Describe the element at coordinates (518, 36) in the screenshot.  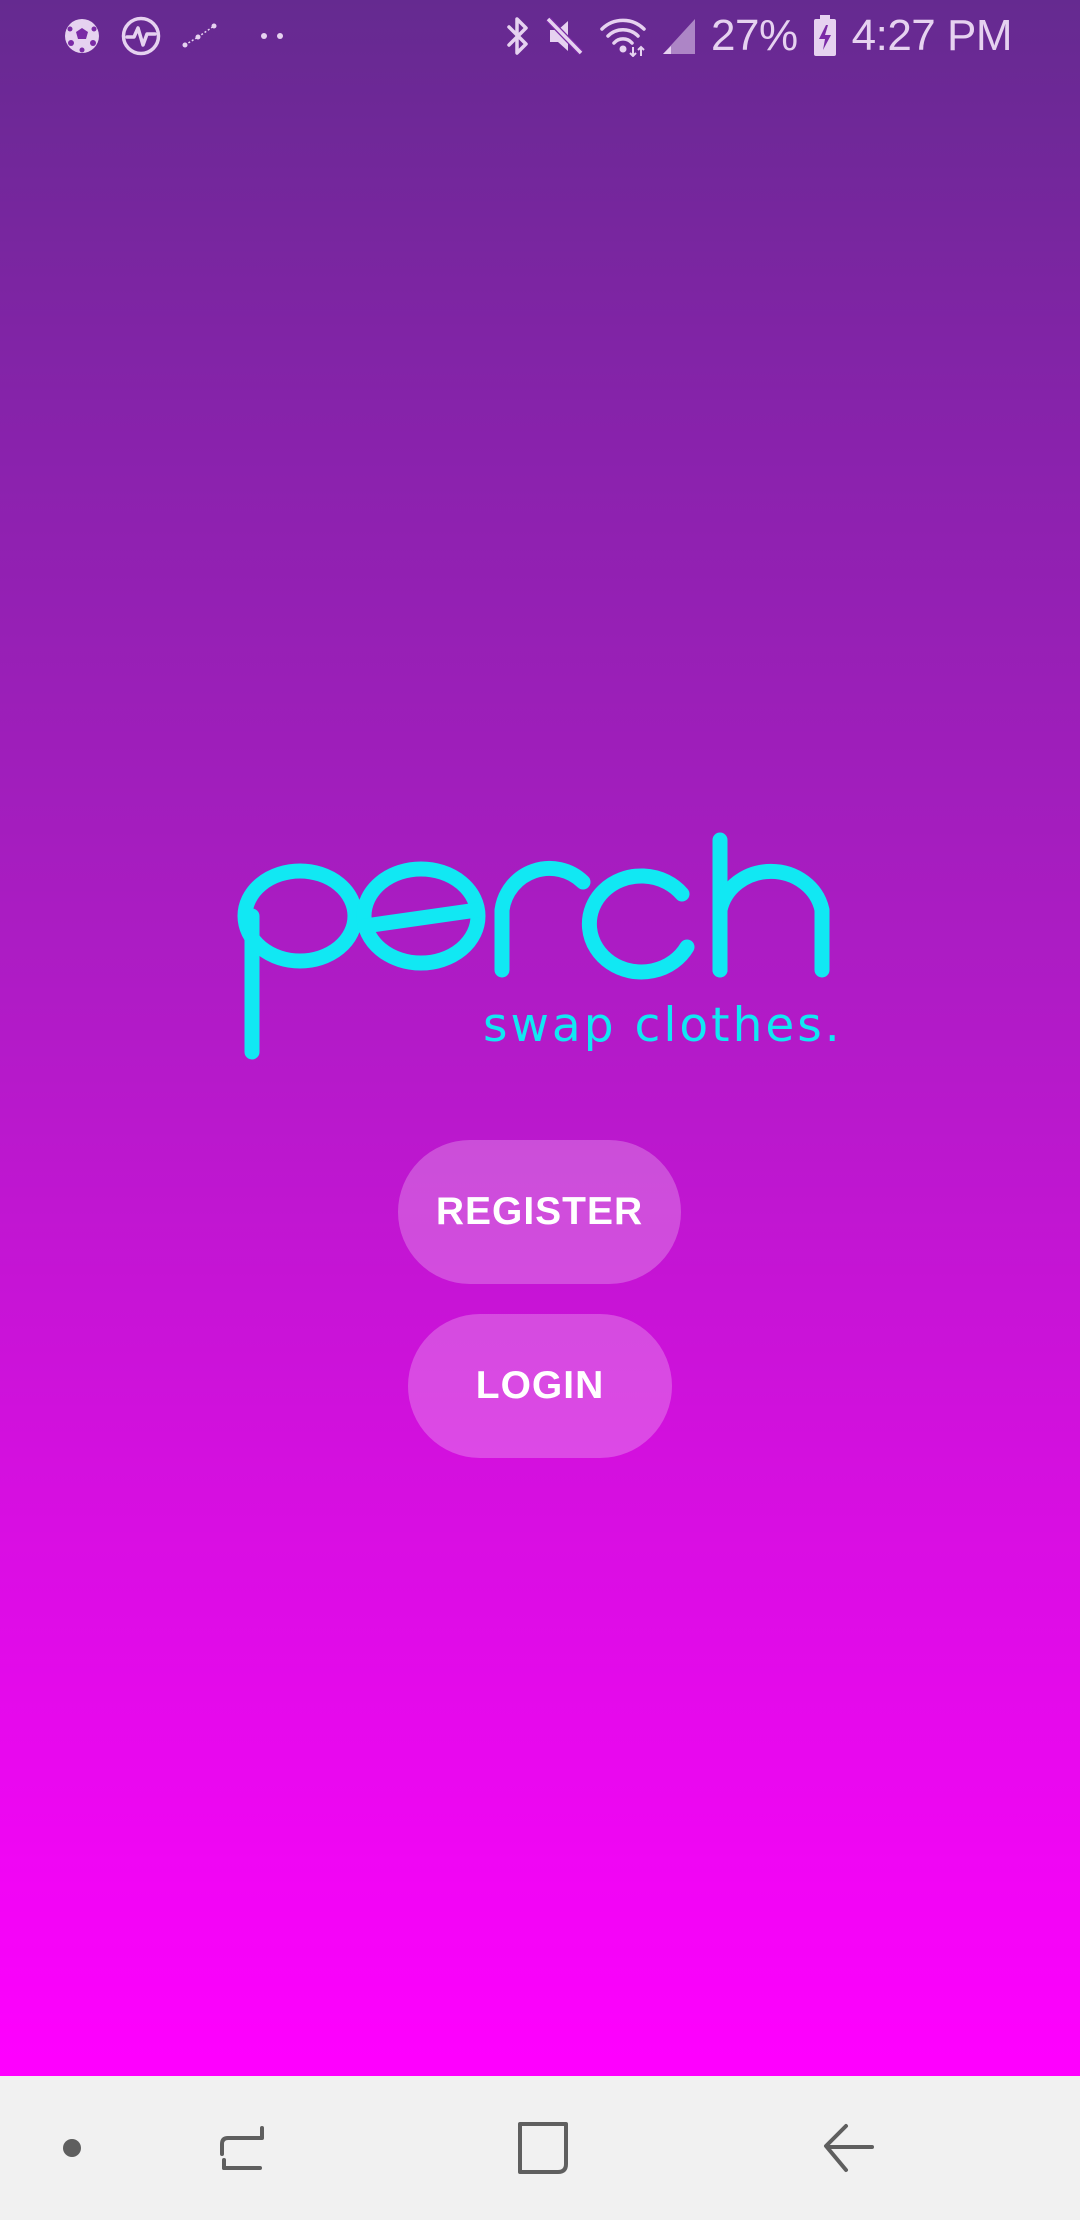
I see `bluetooth-icon` at that location.